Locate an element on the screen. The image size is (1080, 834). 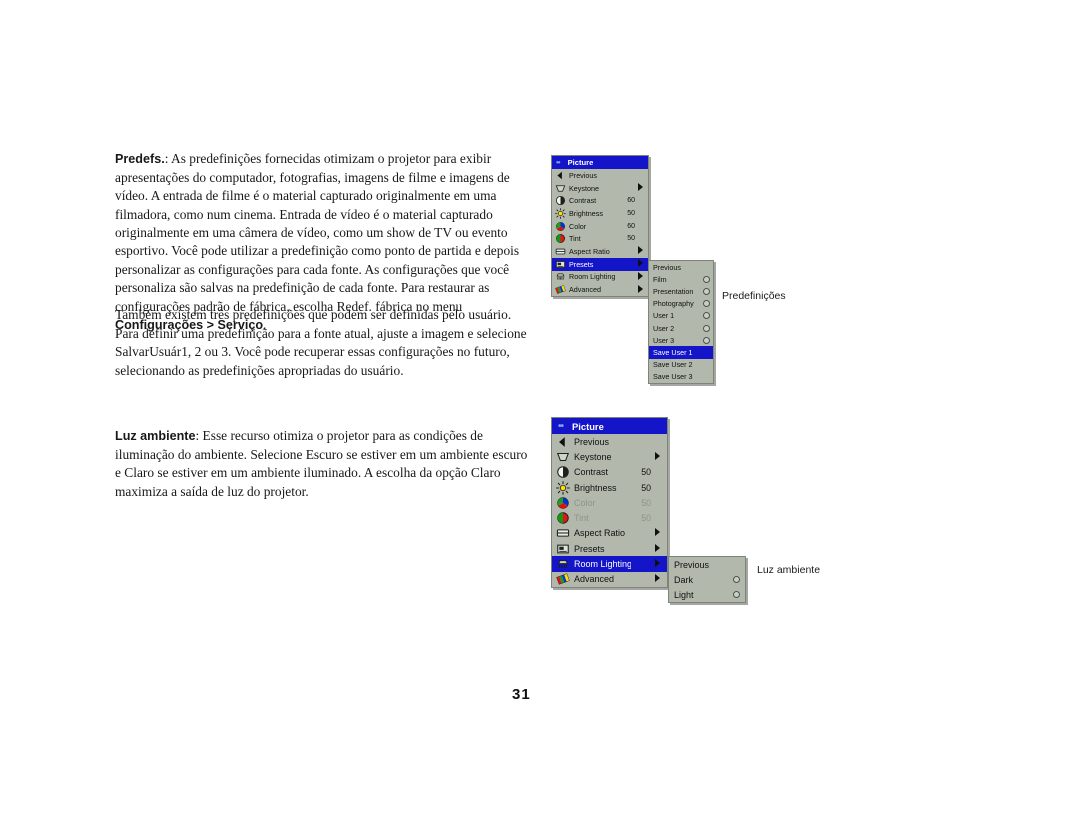
osd-submenu-item-film: Film is located at coordinates (681, 279).